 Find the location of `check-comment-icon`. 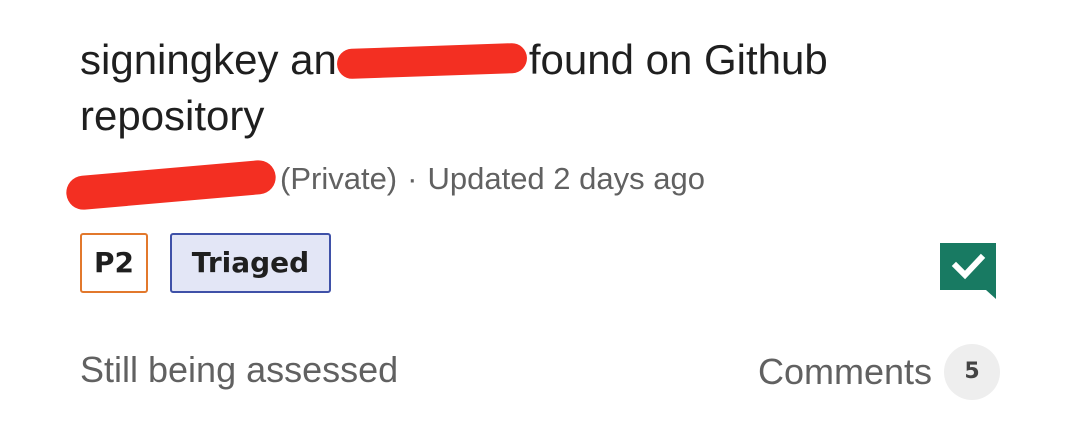

check-comment-icon is located at coordinates (968, 271).